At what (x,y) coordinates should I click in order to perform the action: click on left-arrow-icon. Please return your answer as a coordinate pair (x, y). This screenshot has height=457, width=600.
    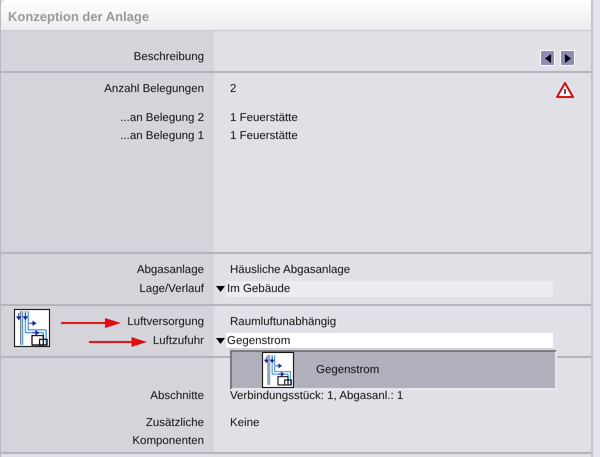
    Looking at the image, I should click on (547, 58).